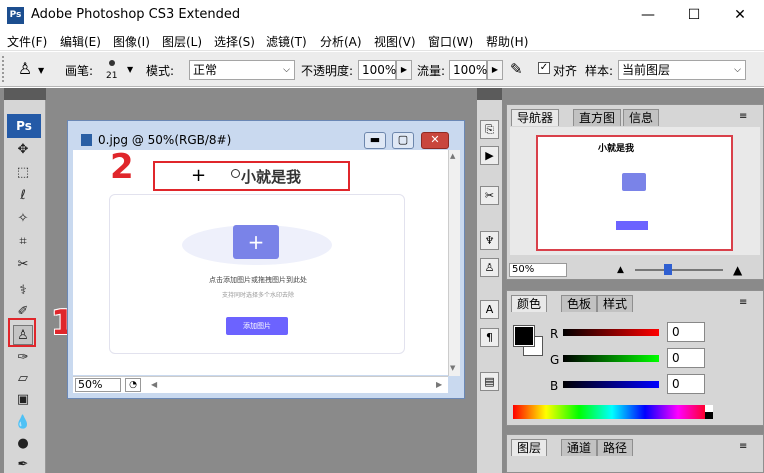 This screenshot has height=473, width=764. Describe the element at coordinates (554, 386) in the screenshot. I see `channel-b-label: B` at that location.